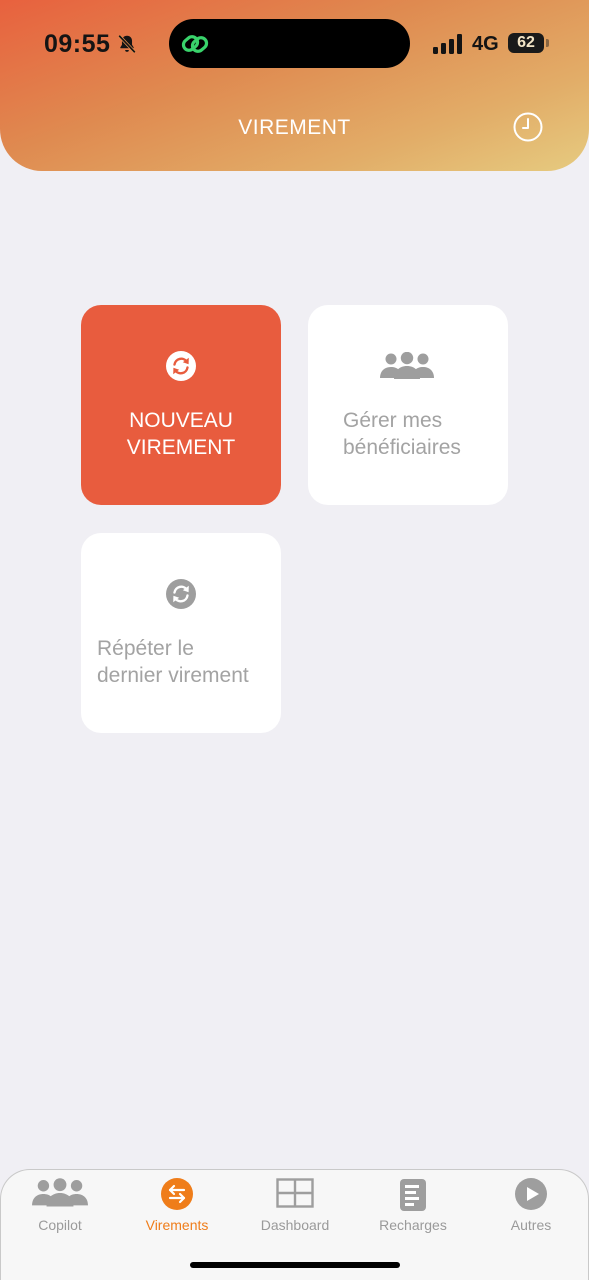 This screenshot has width=589, height=1280. What do you see at coordinates (531, 1194) in the screenshot?
I see `play-circle-icon` at bounding box center [531, 1194].